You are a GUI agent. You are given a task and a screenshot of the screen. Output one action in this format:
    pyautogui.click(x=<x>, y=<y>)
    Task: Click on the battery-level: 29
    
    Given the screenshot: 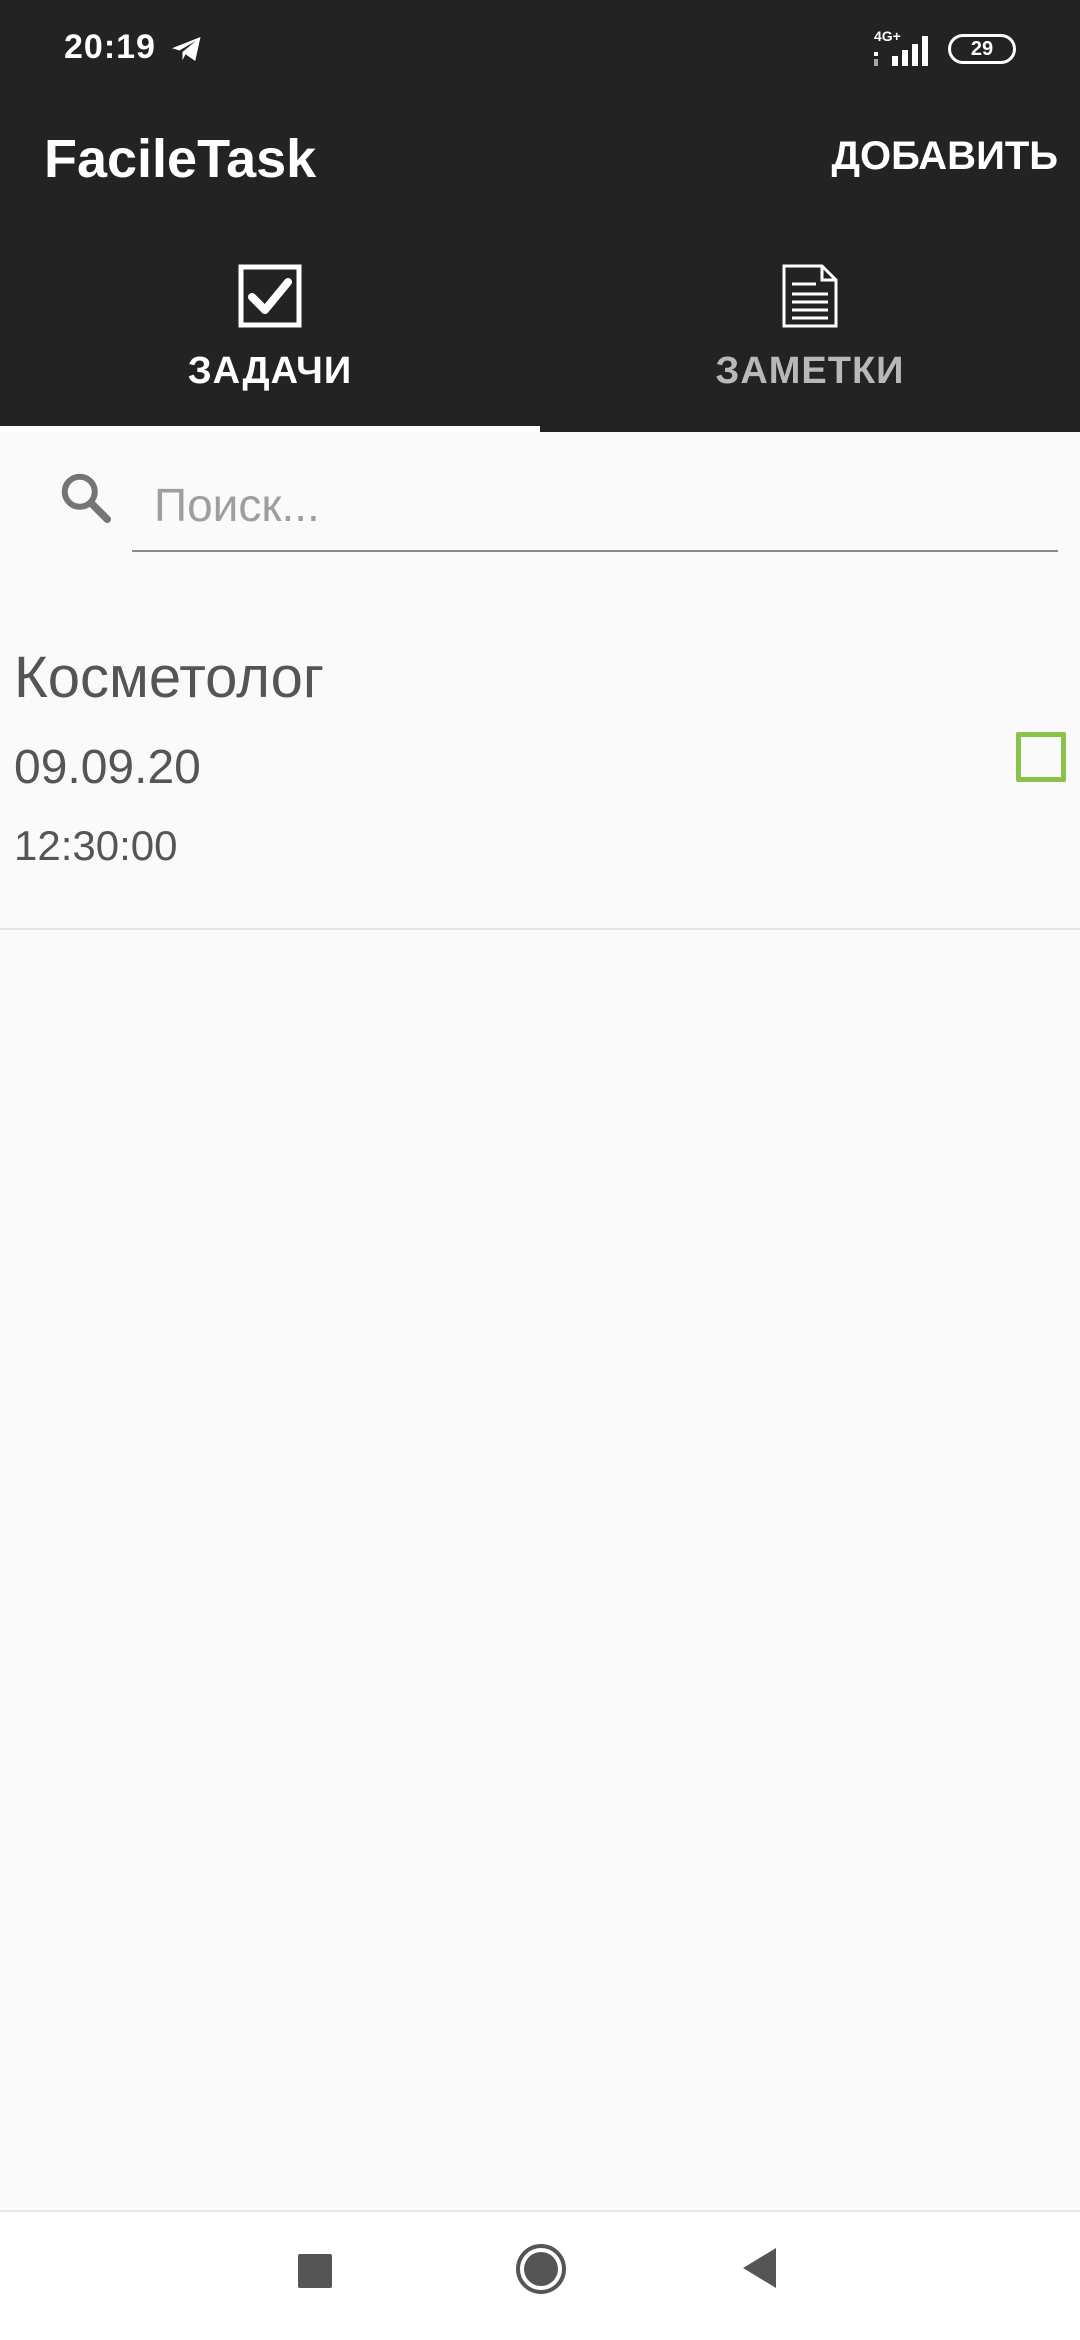 What is the action you would take?
    pyautogui.click(x=982, y=48)
    